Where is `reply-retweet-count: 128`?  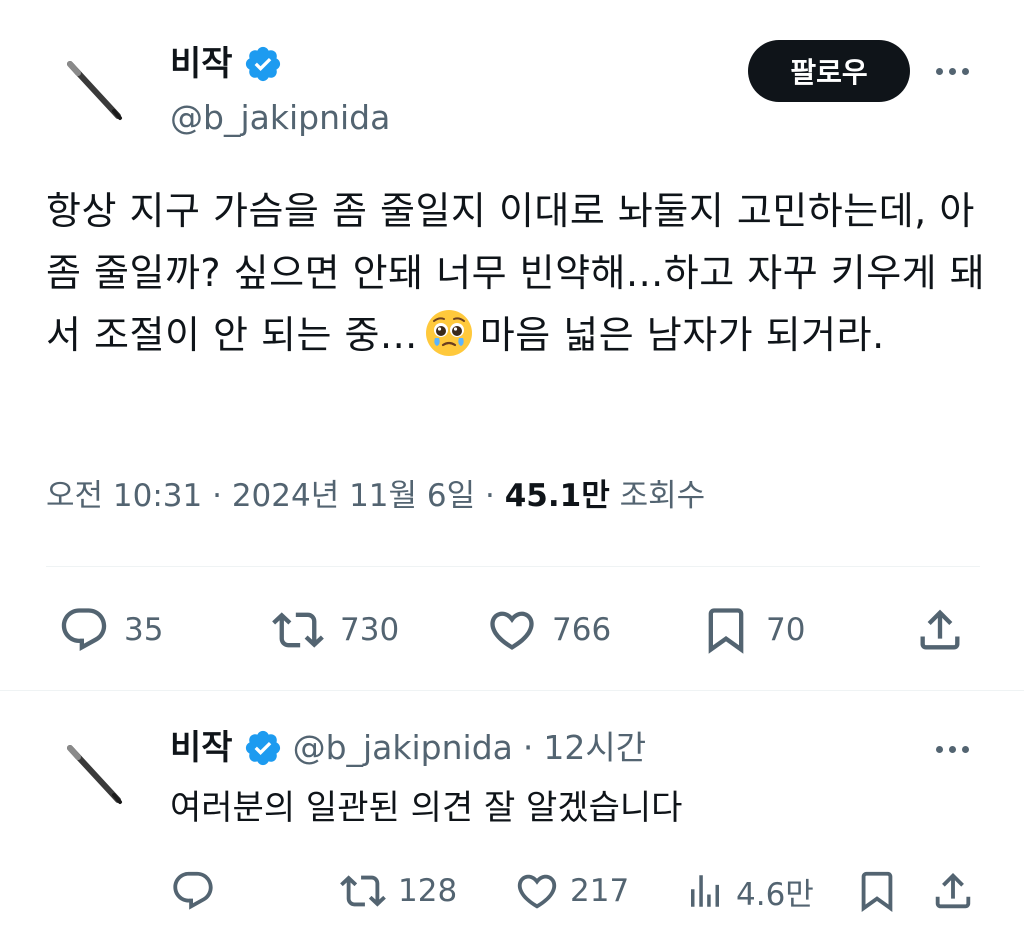
reply-retweet-count: 128 is located at coordinates (428, 891).